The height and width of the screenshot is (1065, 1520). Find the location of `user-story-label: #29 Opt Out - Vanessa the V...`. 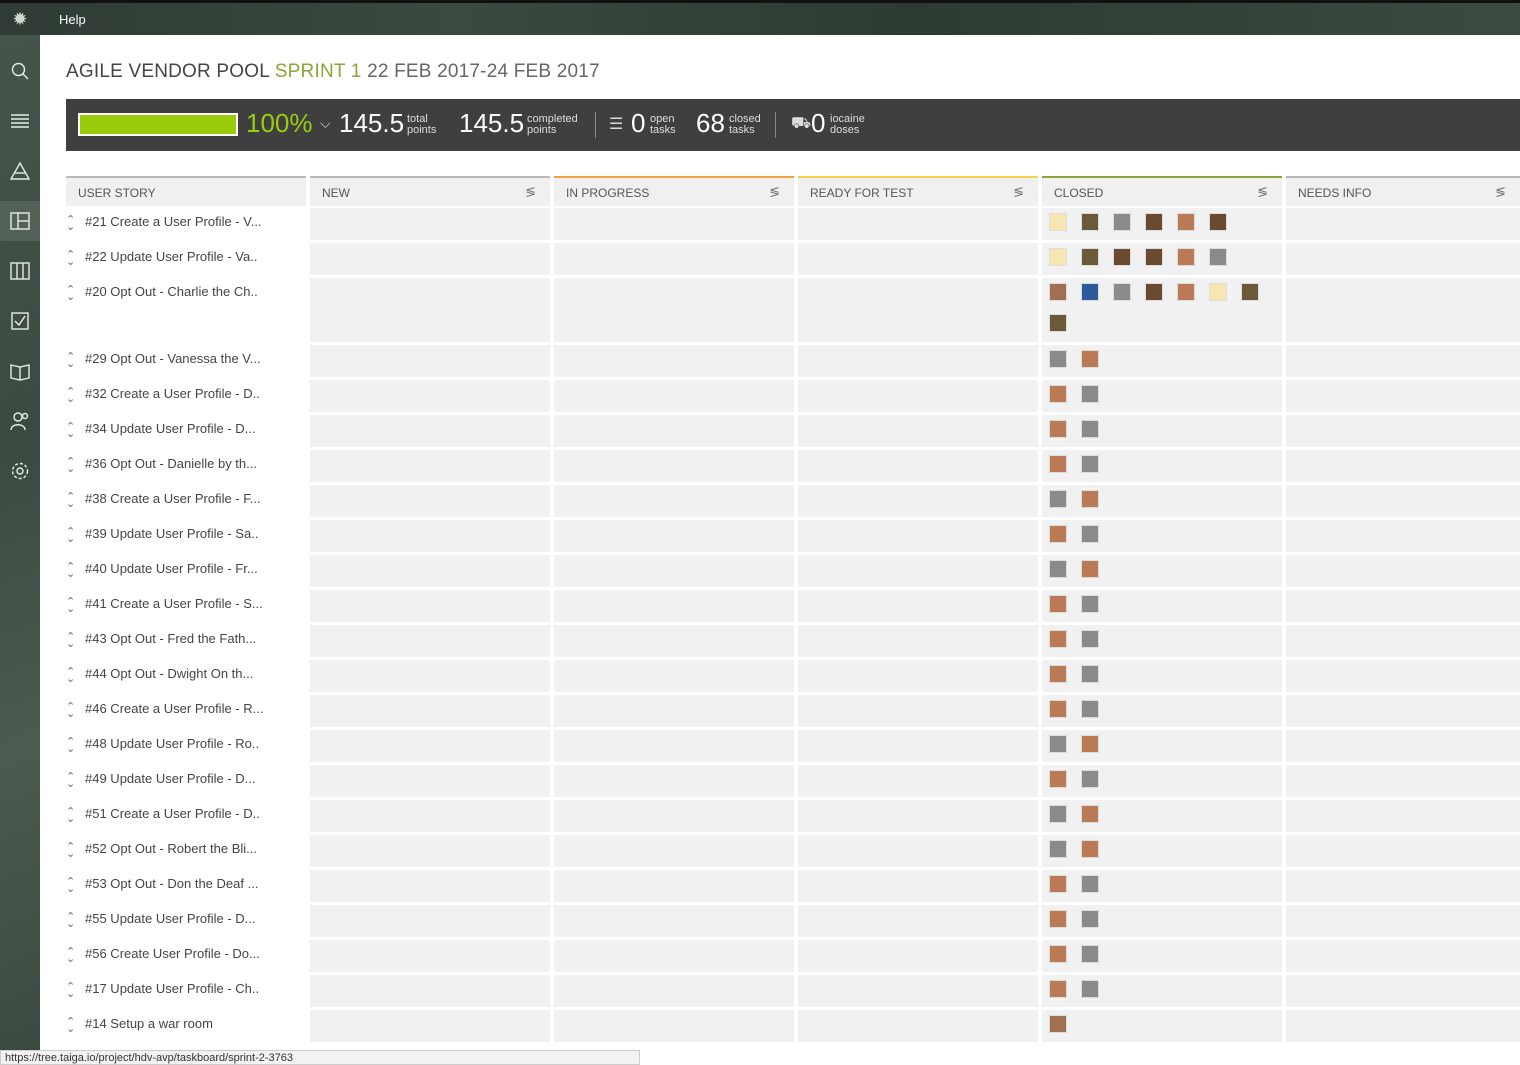

user-story-label: #29 Opt Out - Vanessa the V... is located at coordinates (173, 358).